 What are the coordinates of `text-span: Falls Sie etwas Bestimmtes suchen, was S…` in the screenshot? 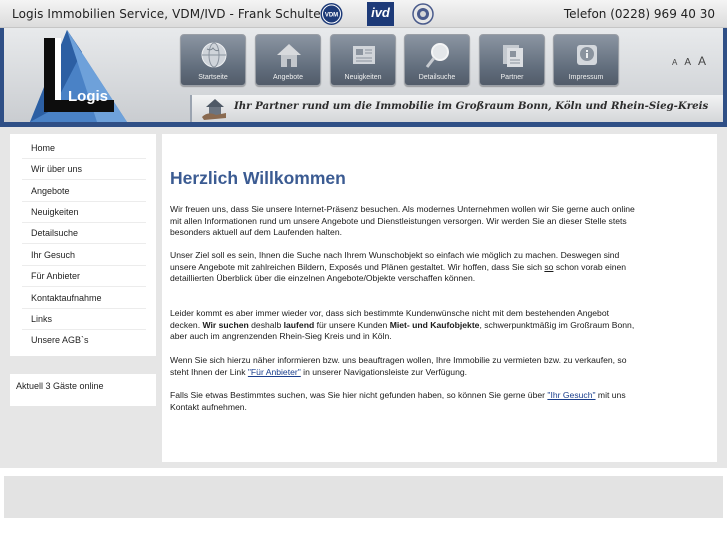 It's located at (359, 395).